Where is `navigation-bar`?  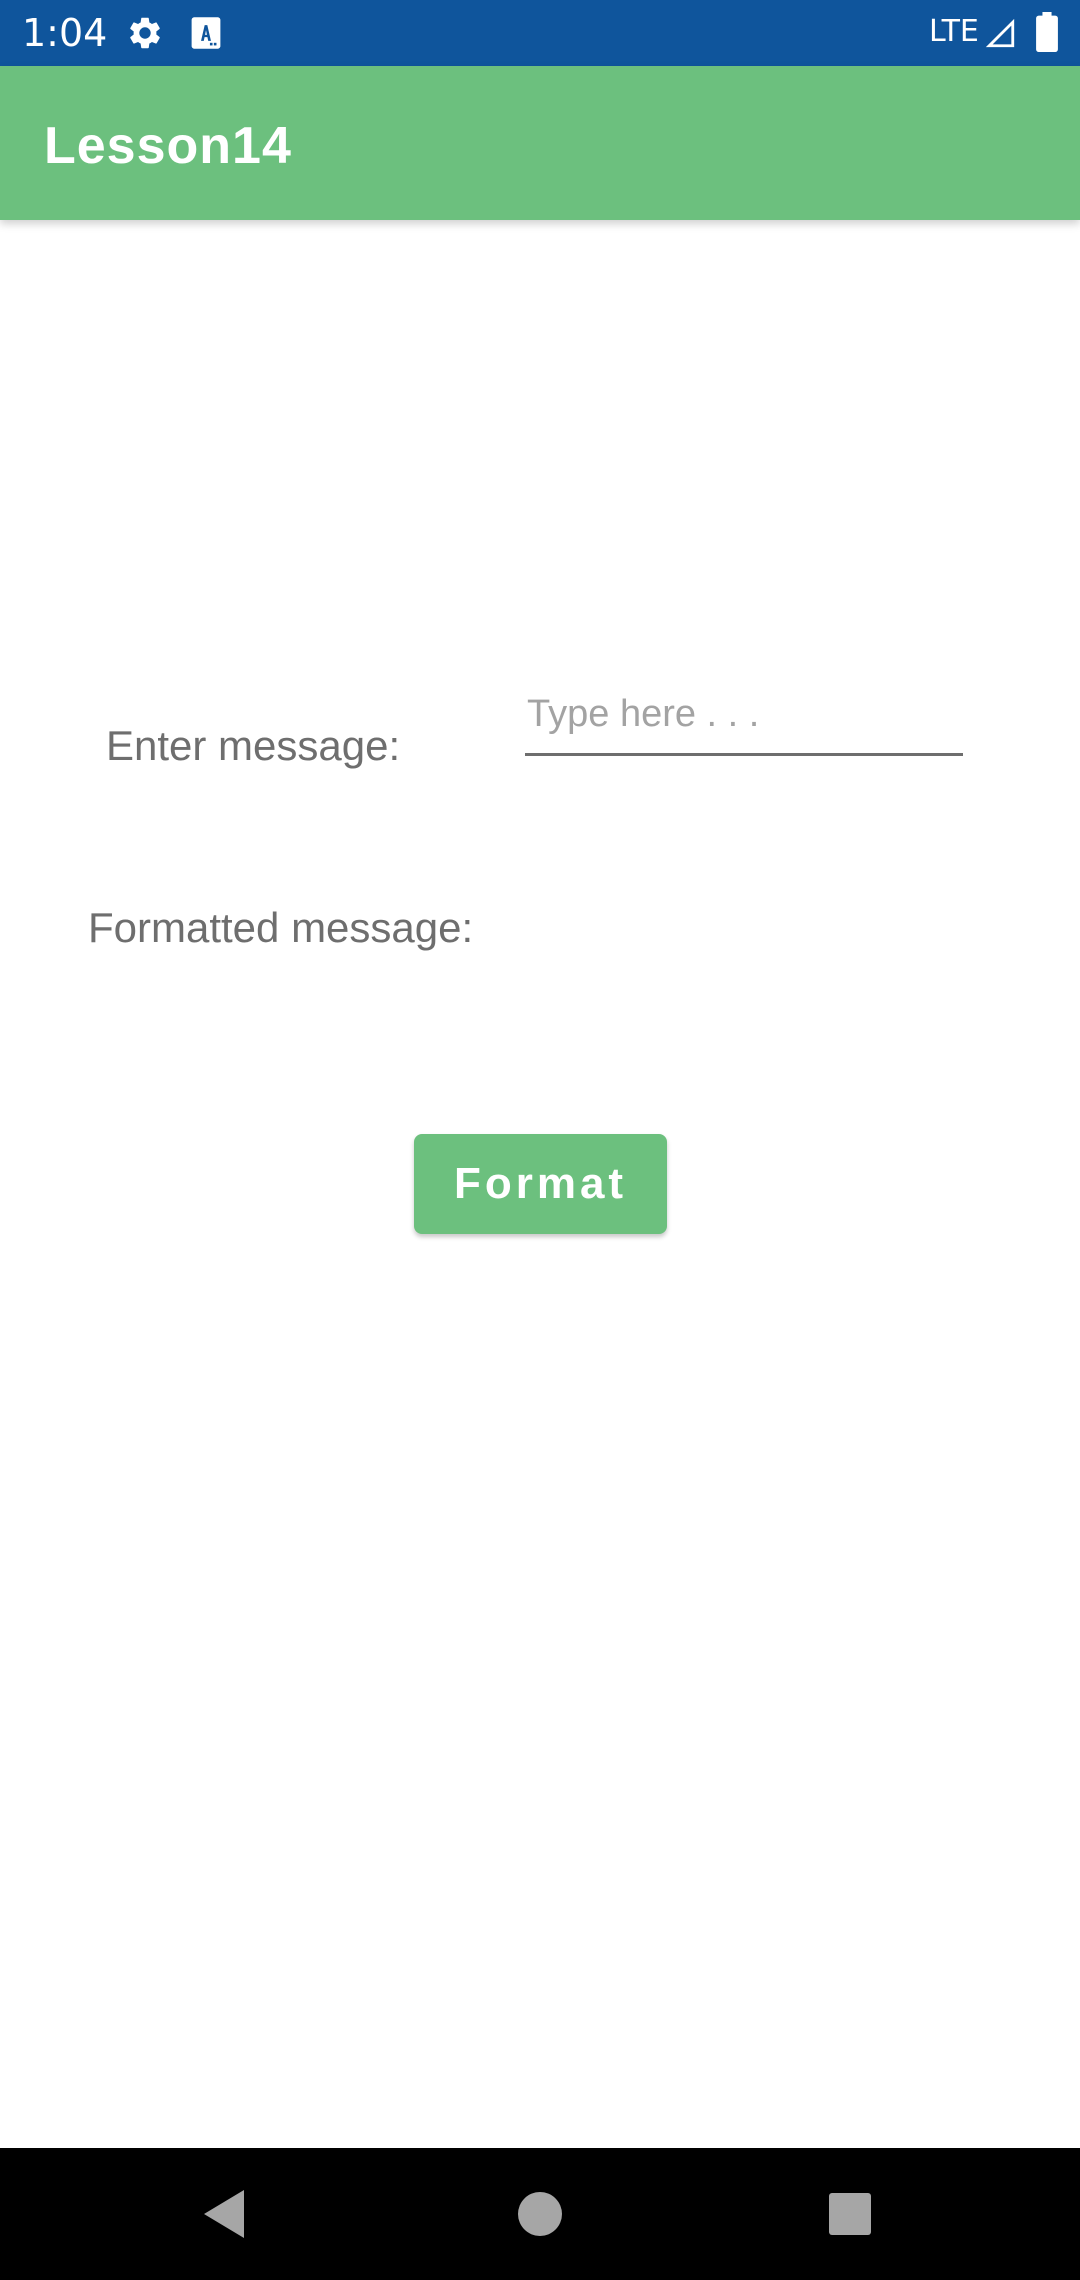
navigation-bar is located at coordinates (540, 2214).